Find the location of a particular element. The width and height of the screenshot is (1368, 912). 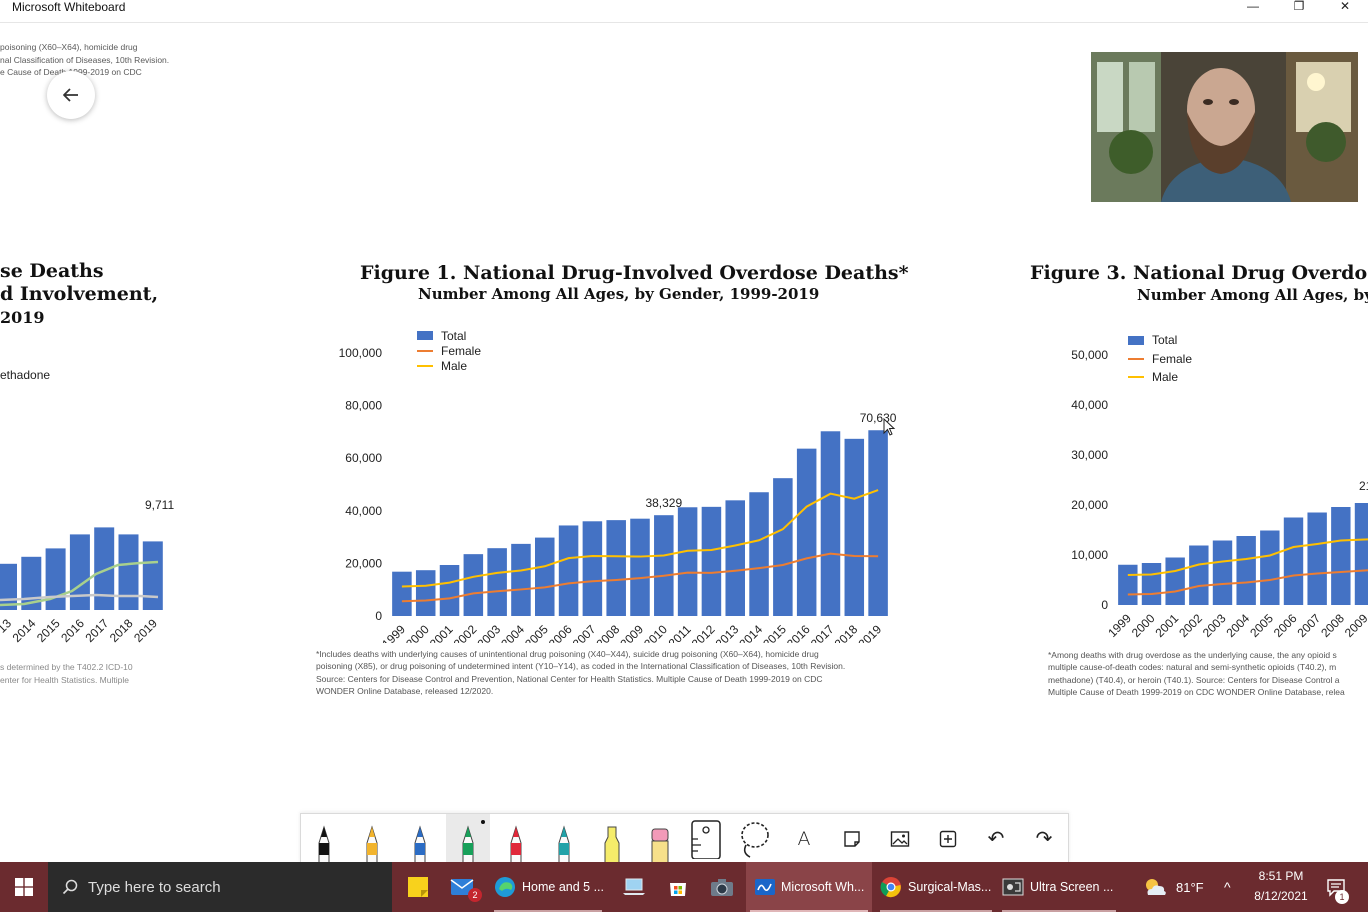

pen-tip is located at coordinates (564, 832).